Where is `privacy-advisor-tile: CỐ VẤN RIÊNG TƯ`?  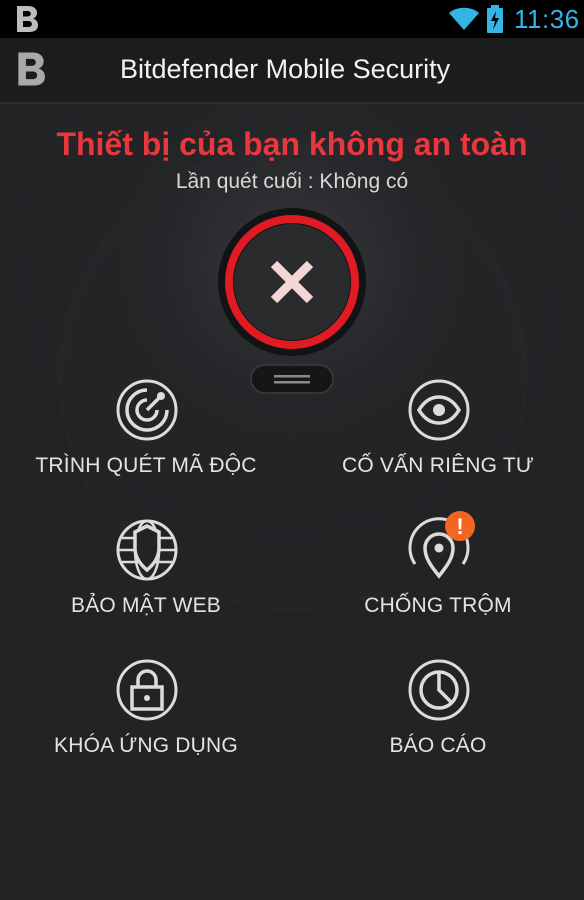 privacy-advisor-tile: CỐ VẤN RIÊNG TƯ is located at coordinates (438, 448).